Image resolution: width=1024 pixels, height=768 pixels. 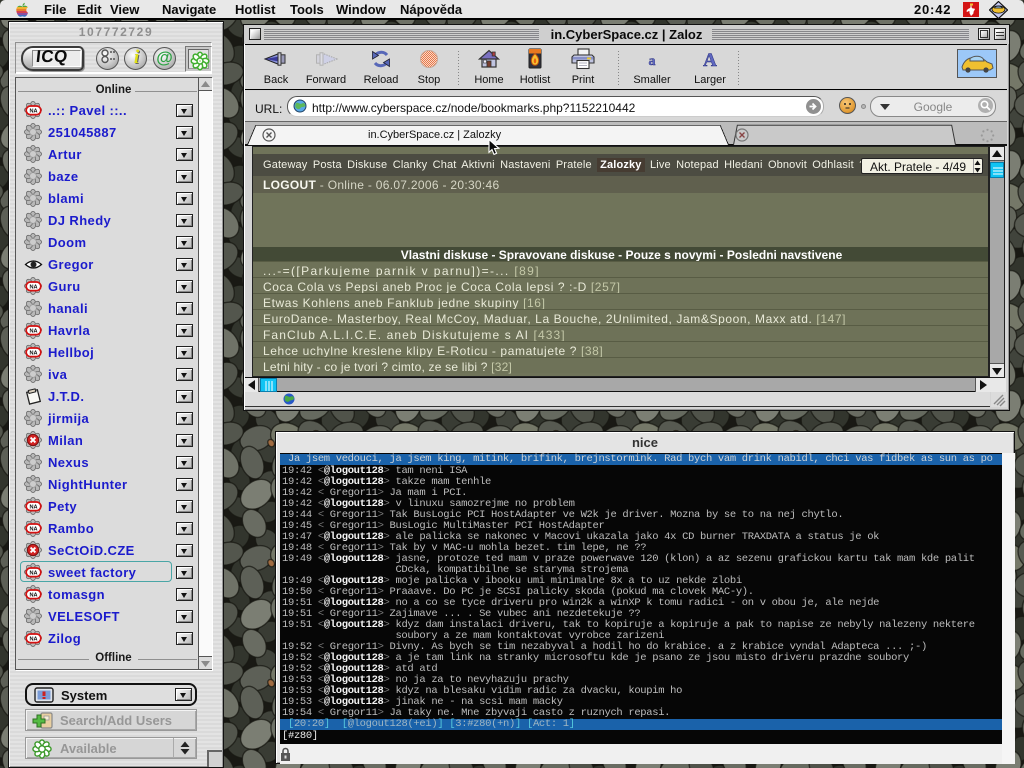 What do you see at coordinates (652, 61) in the screenshot?
I see `svg-text: a` at bounding box center [652, 61].